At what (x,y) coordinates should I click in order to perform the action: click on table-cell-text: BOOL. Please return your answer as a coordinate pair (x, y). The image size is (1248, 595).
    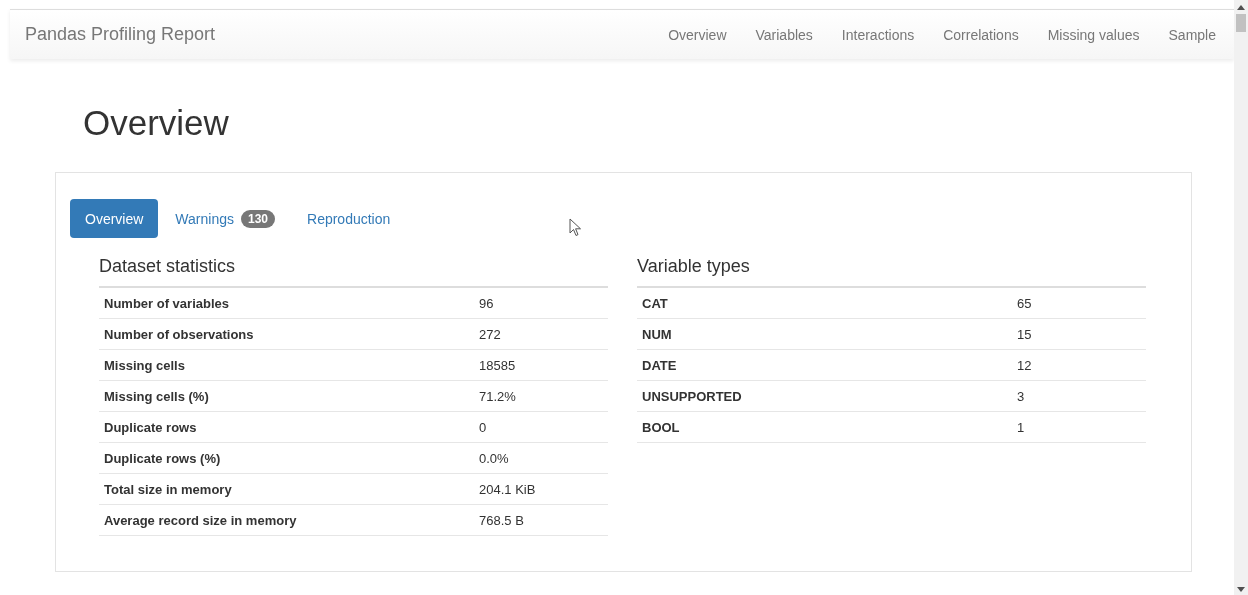
    Looking at the image, I should click on (661, 427).